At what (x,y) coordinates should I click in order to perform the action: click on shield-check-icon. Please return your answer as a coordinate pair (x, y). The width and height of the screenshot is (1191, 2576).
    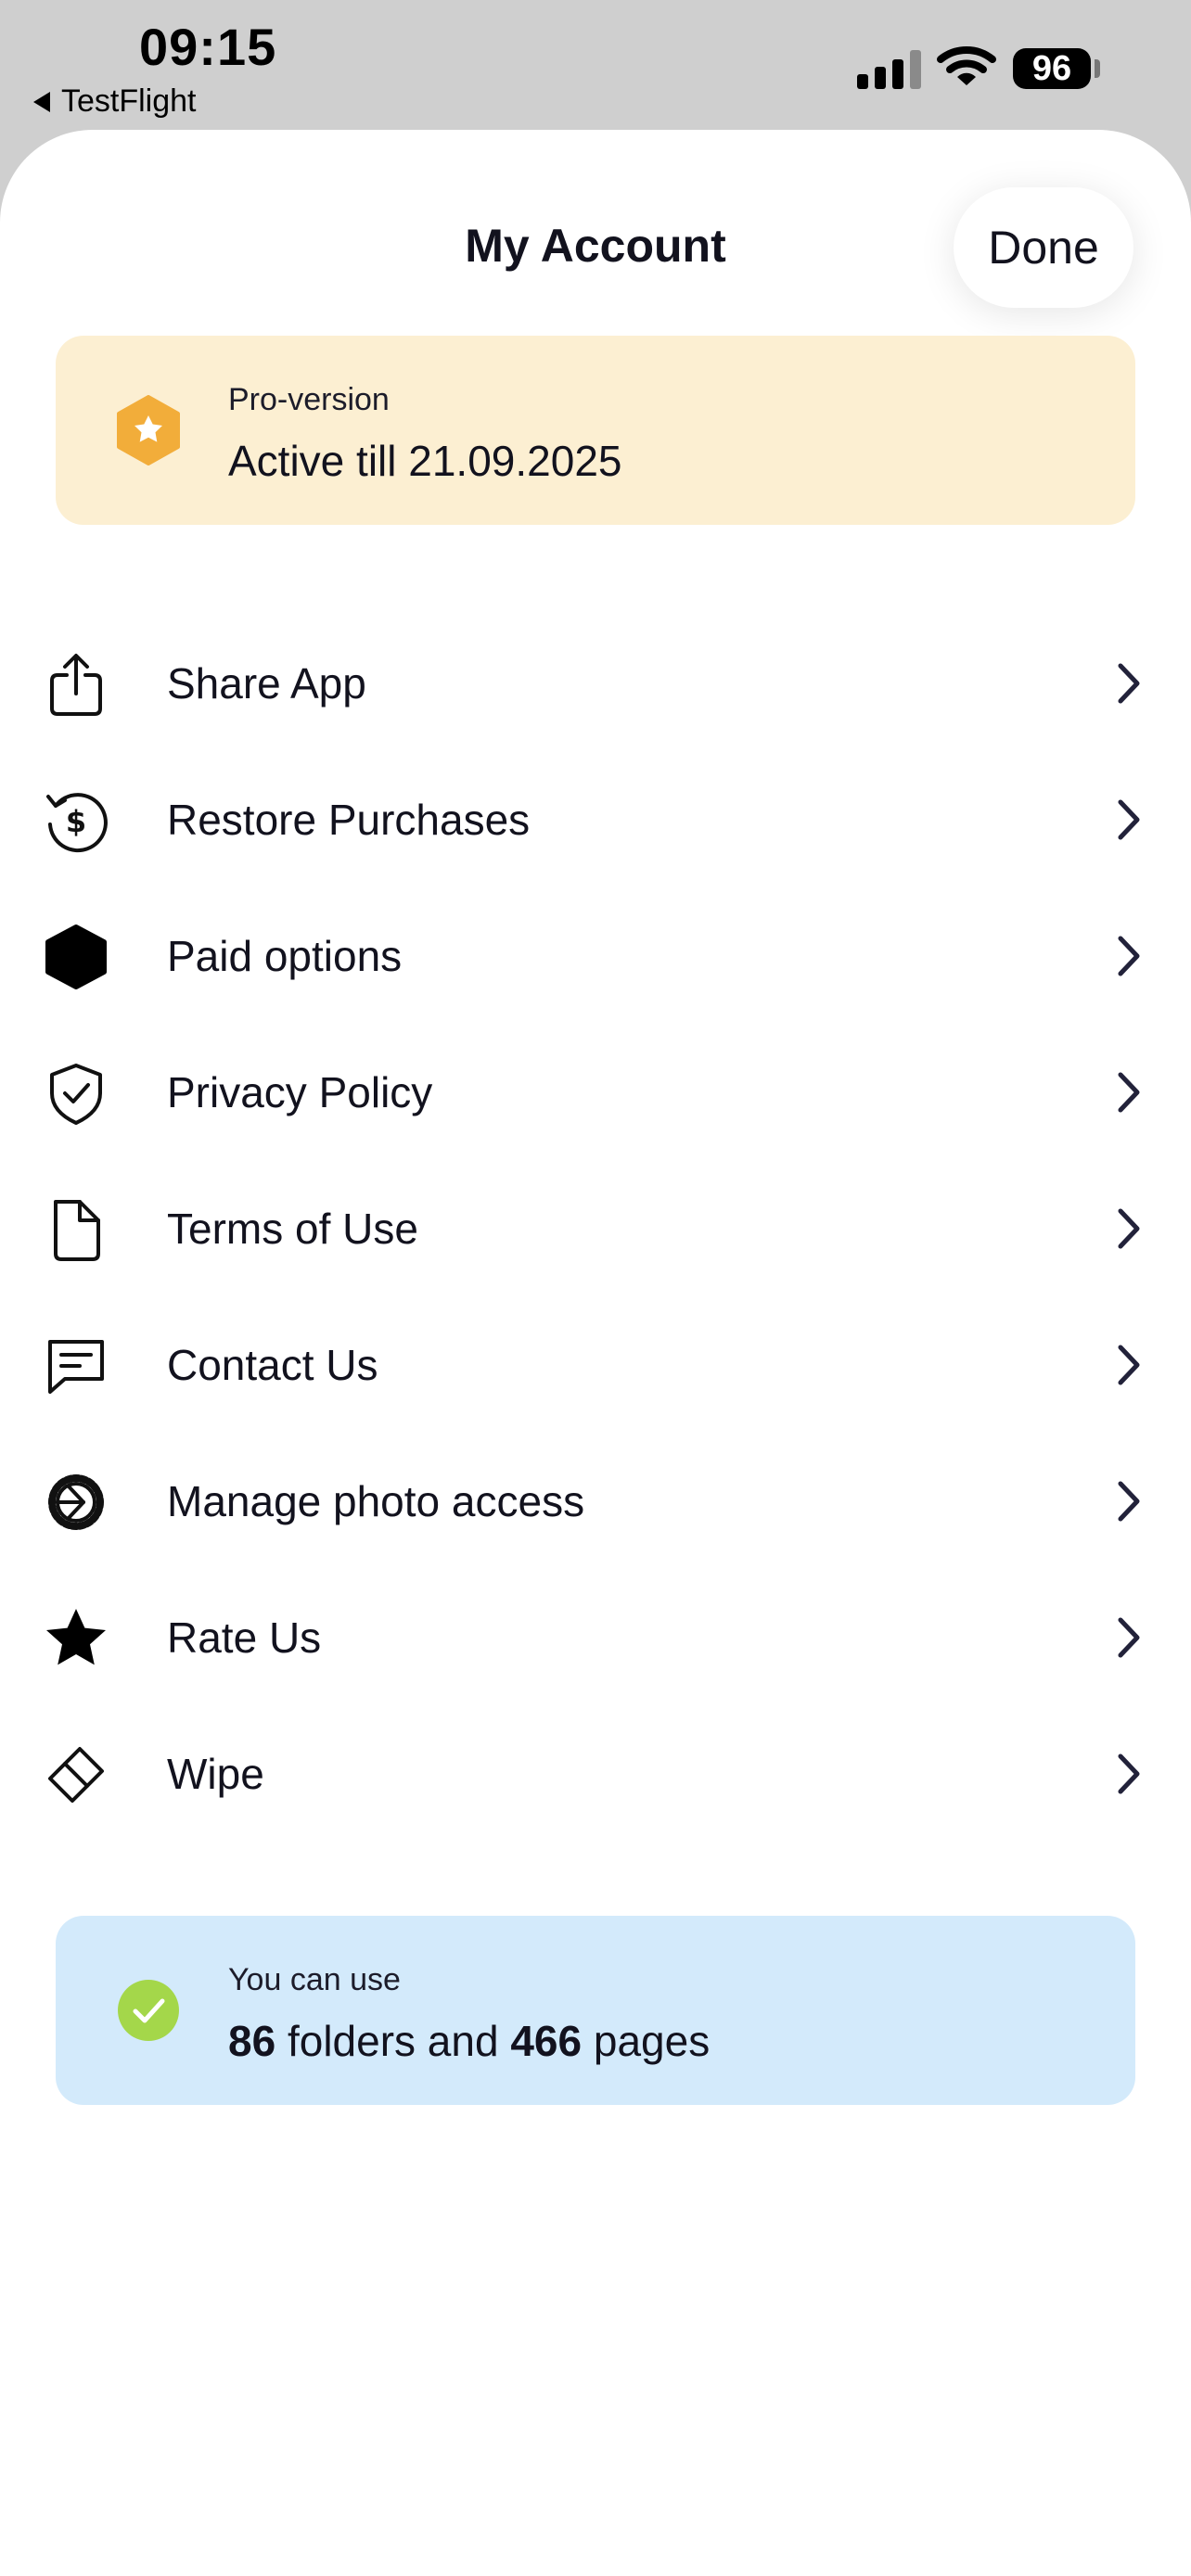
    Looking at the image, I should click on (76, 1095).